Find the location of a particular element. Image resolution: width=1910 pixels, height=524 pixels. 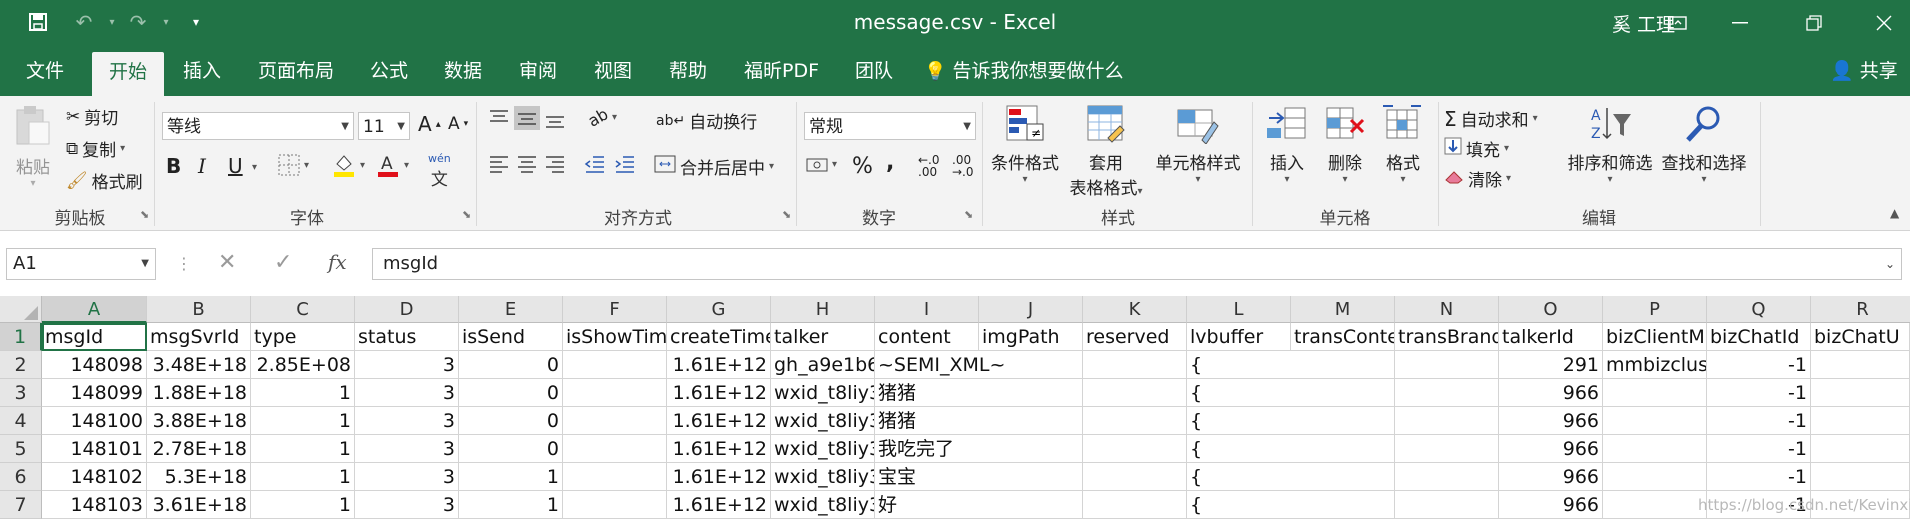

cell-a4: 148100 is located at coordinates (94, 421).